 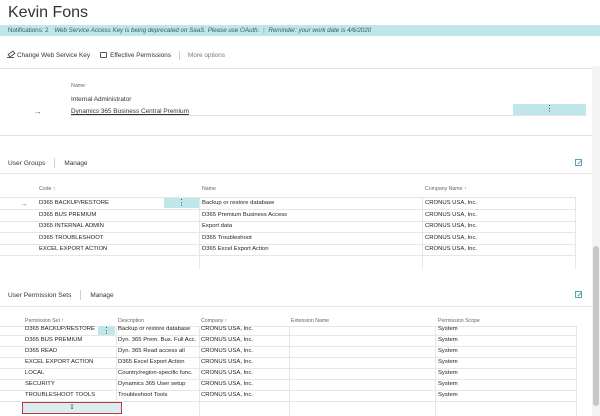 What do you see at coordinates (40, 295) in the screenshot?
I see `permission-sets-title: User Permission Sets` at bounding box center [40, 295].